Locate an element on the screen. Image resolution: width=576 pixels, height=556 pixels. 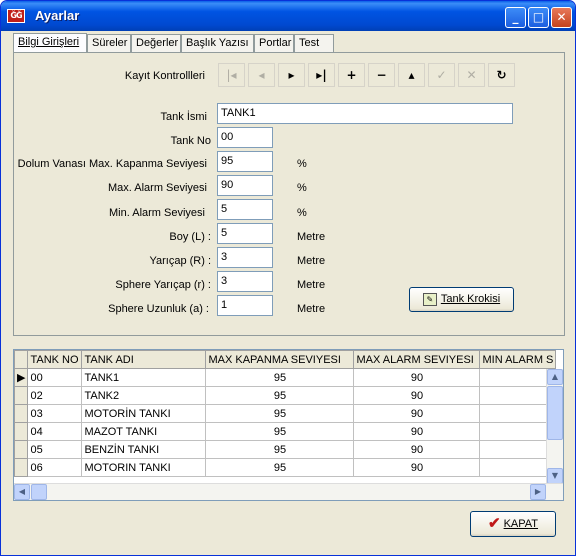
delete-record-button: − is located at coordinates (381, 75).